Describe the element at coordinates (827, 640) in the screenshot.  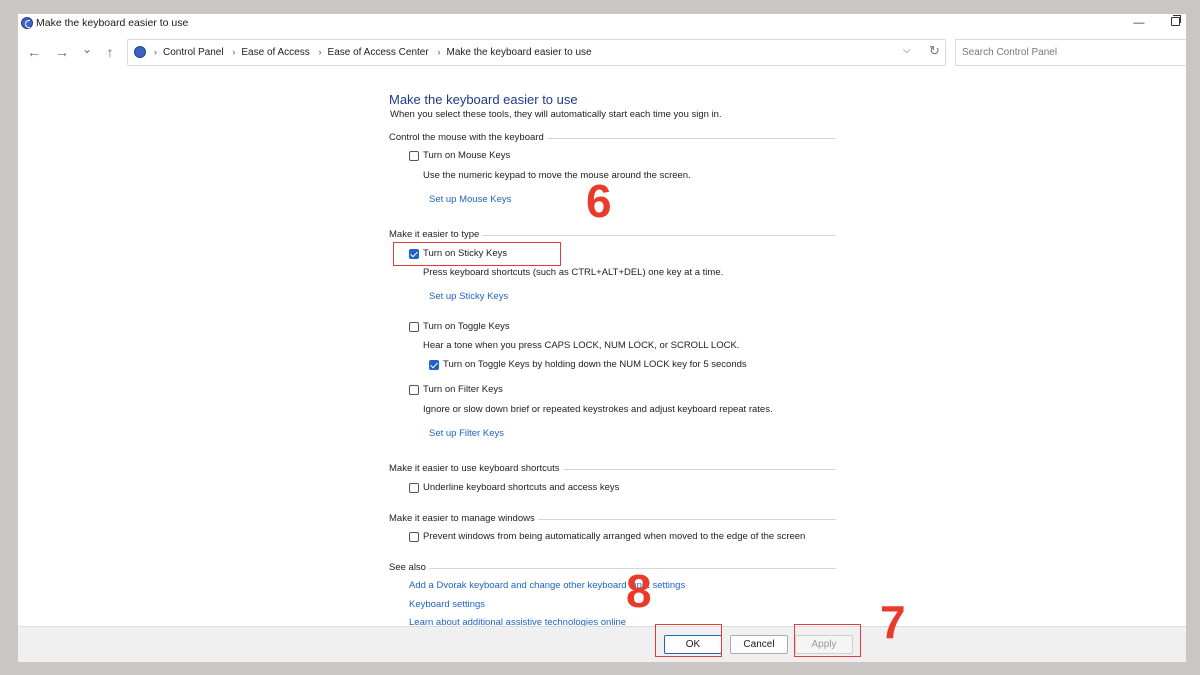
I see `apply-highlight` at that location.